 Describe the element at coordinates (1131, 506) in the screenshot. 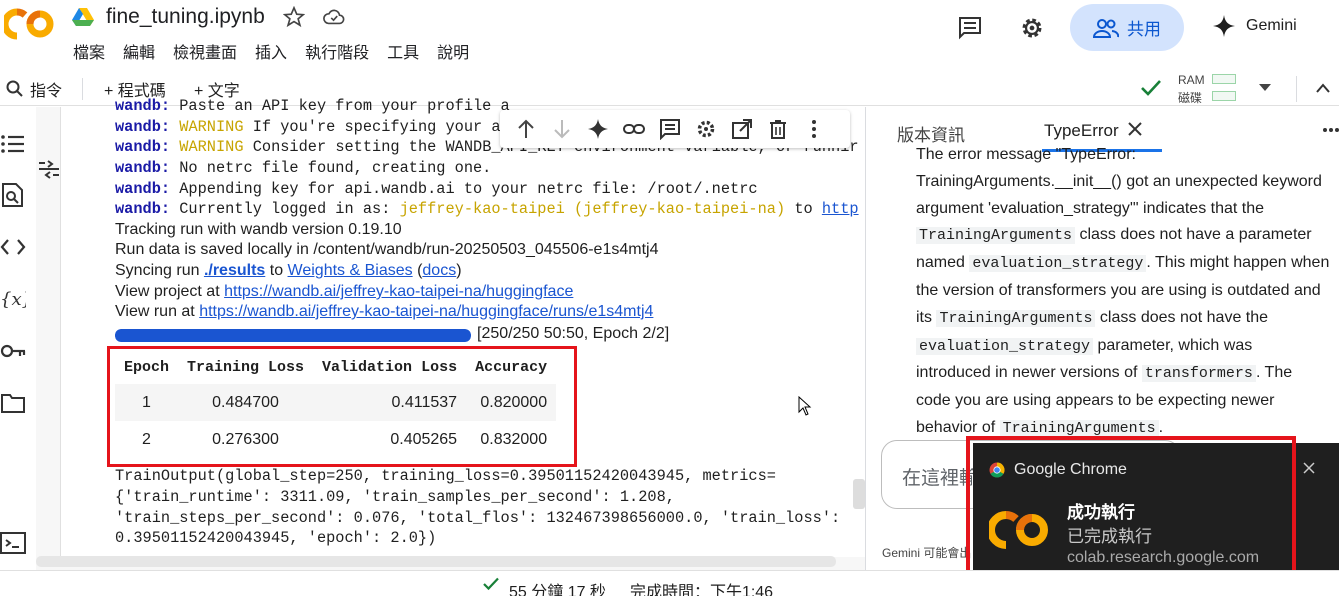

I see `highlight-box-notification` at that location.